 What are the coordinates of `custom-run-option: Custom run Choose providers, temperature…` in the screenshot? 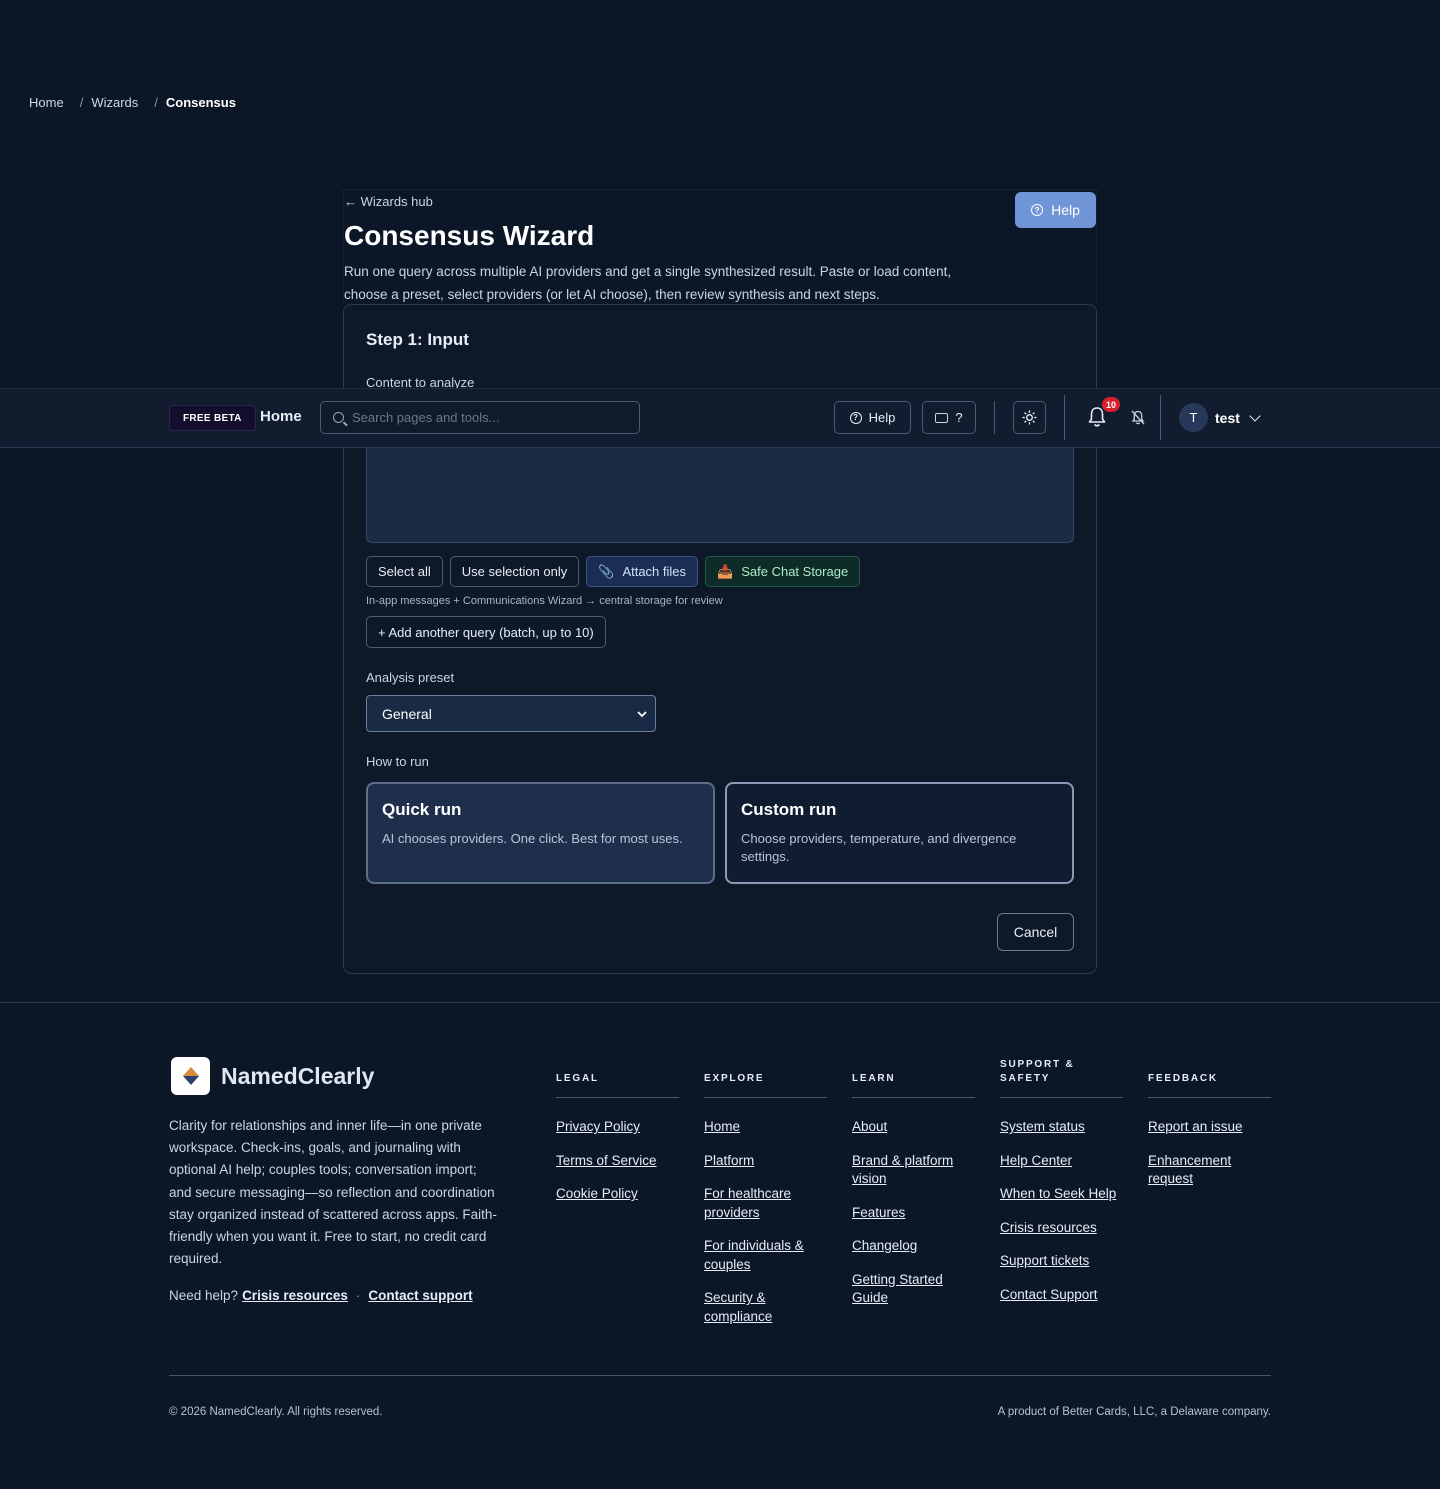 It's located at (899, 833).